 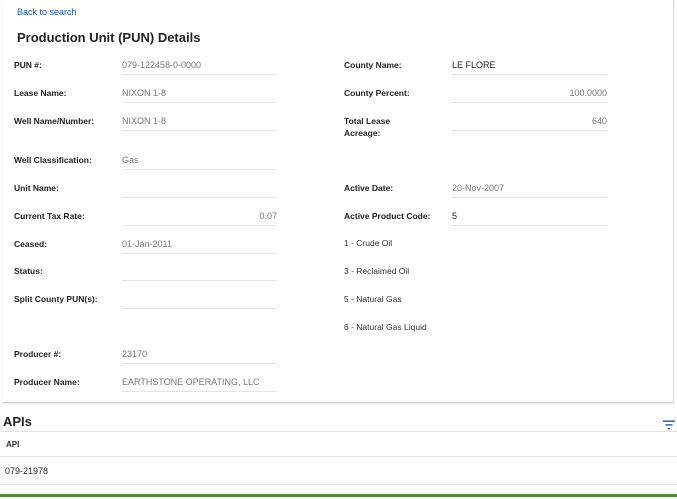 I want to click on well-name-label: Well Name/Number:, so click(x=54, y=121).